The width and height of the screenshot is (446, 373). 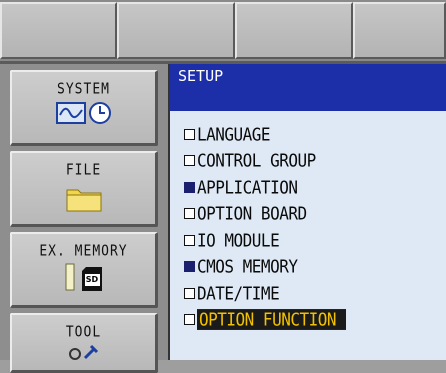 What do you see at coordinates (308, 87) in the screenshot?
I see `panel-title: SETUP` at bounding box center [308, 87].